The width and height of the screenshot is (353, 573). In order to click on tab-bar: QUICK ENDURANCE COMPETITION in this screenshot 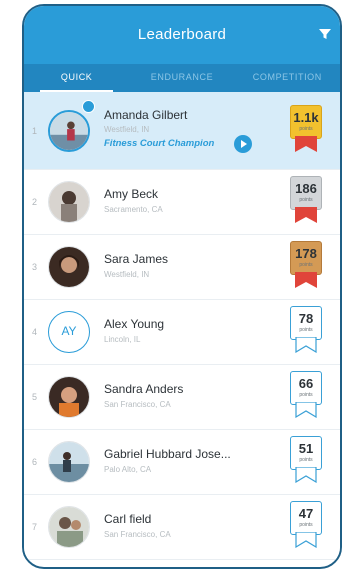, I will do `click(182, 78)`.